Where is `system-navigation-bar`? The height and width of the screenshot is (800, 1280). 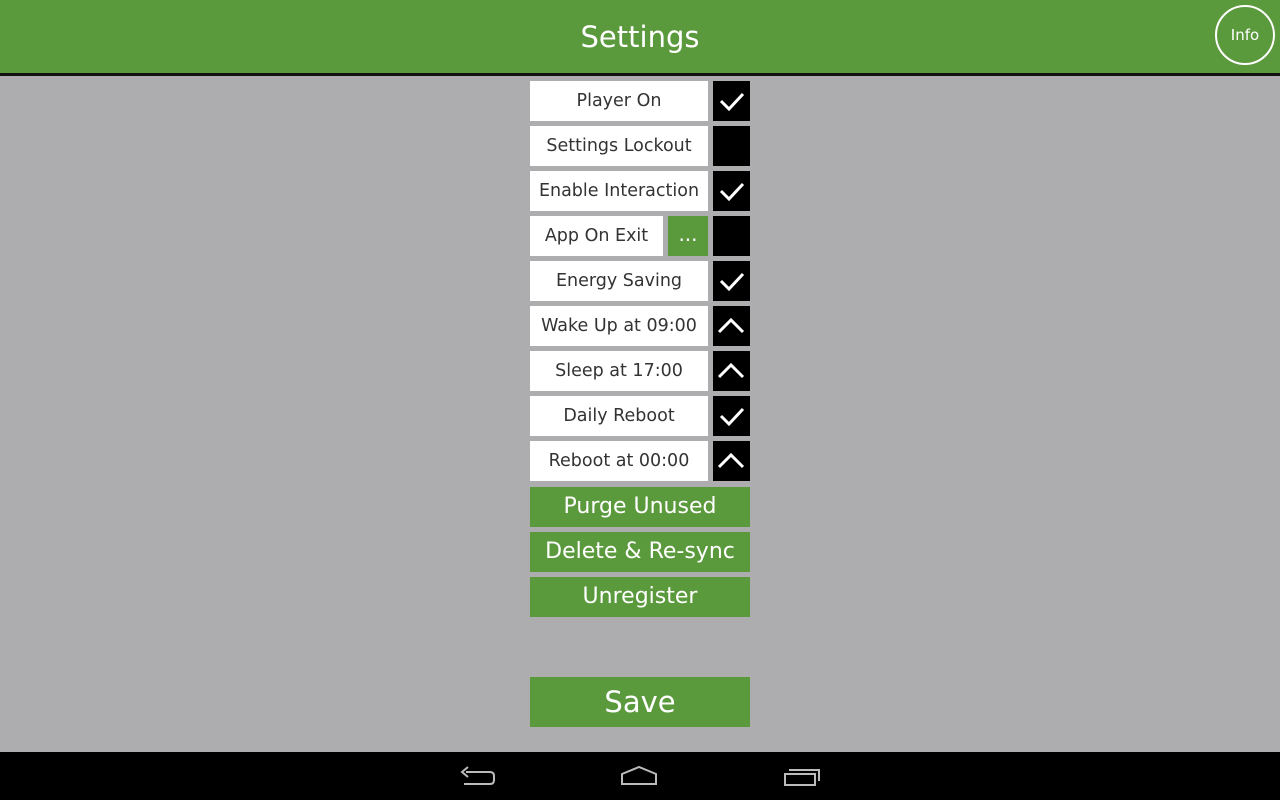
system-navigation-bar is located at coordinates (640, 776).